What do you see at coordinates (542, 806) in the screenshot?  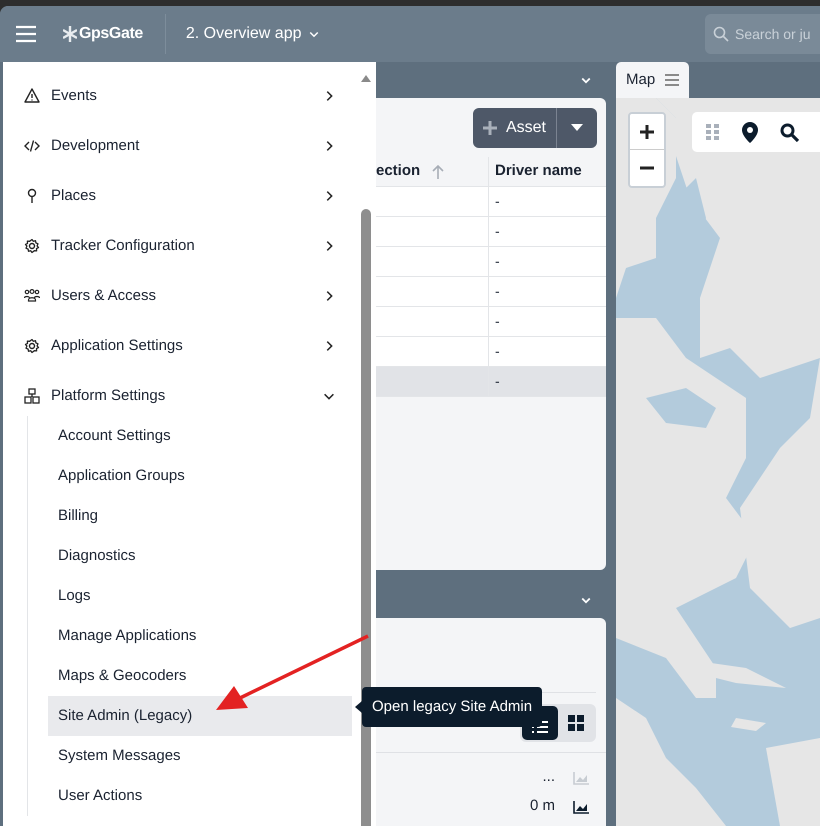 I see `value-text: 0 m` at bounding box center [542, 806].